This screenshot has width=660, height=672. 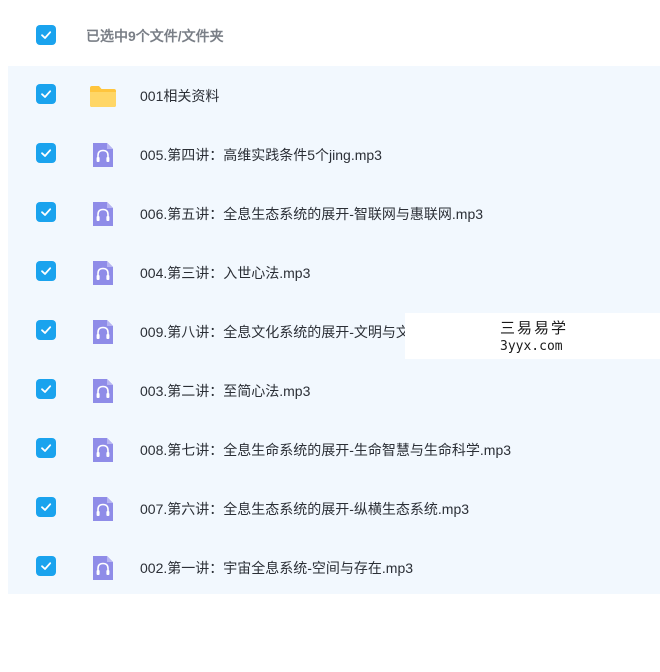 I want to click on file-name: 006.第五讲：全息生态系统的展开-智联网与惠联网.mp3, so click(x=311, y=214).